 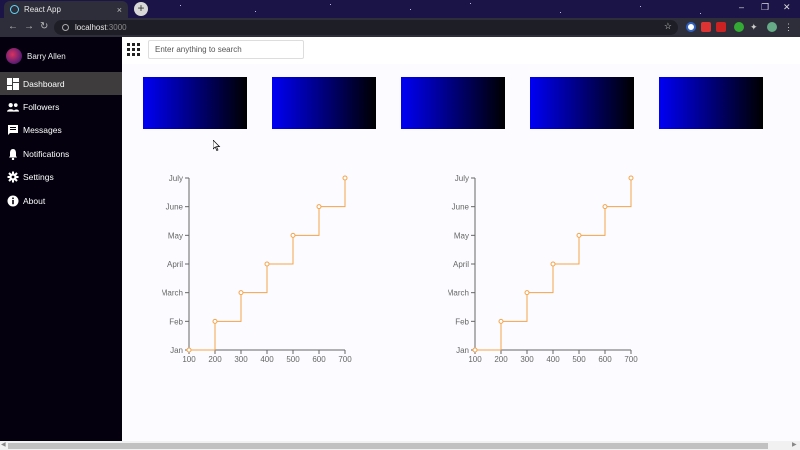 I want to click on search-input, so click(x=226, y=49).